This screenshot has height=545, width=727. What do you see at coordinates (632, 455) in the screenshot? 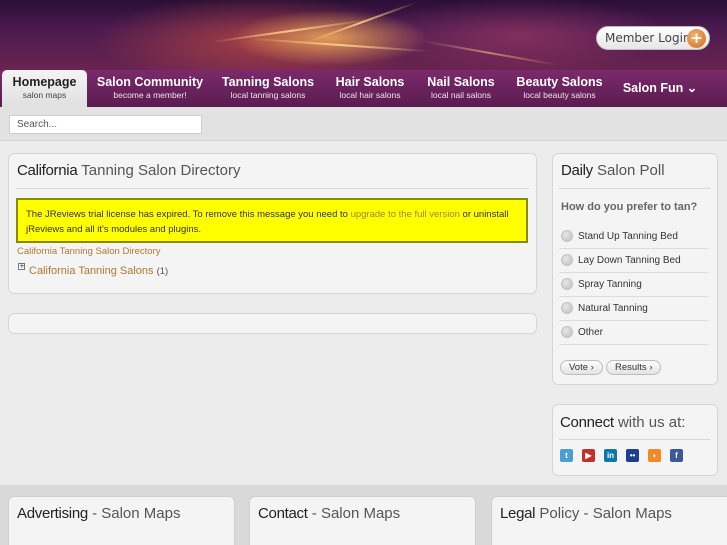
I see `flickr-icon: ••` at bounding box center [632, 455].